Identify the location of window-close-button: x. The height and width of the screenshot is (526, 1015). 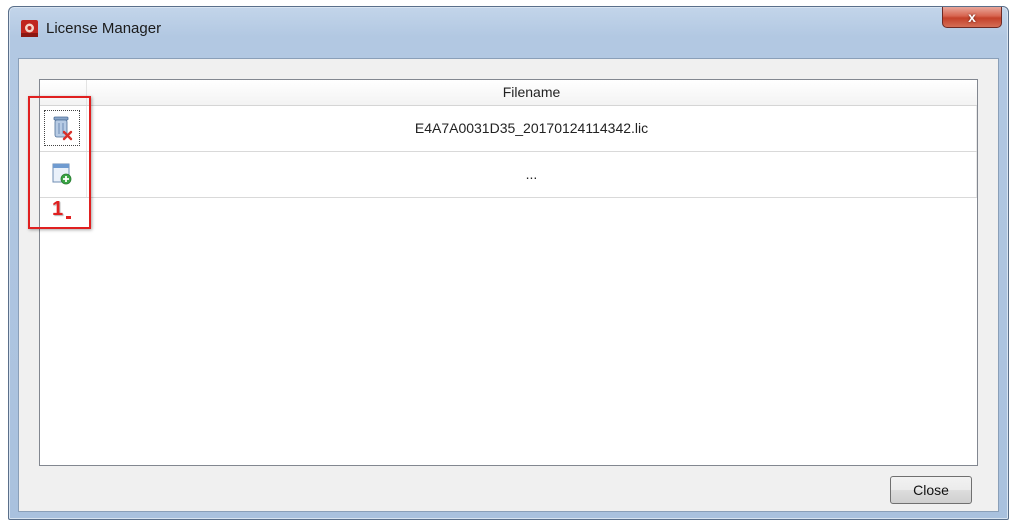
(972, 17).